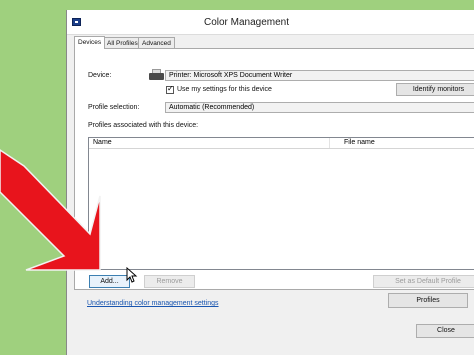  Describe the element at coordinates (169, 281) in the screenshot. I see `remove-button: Remove` at that location.